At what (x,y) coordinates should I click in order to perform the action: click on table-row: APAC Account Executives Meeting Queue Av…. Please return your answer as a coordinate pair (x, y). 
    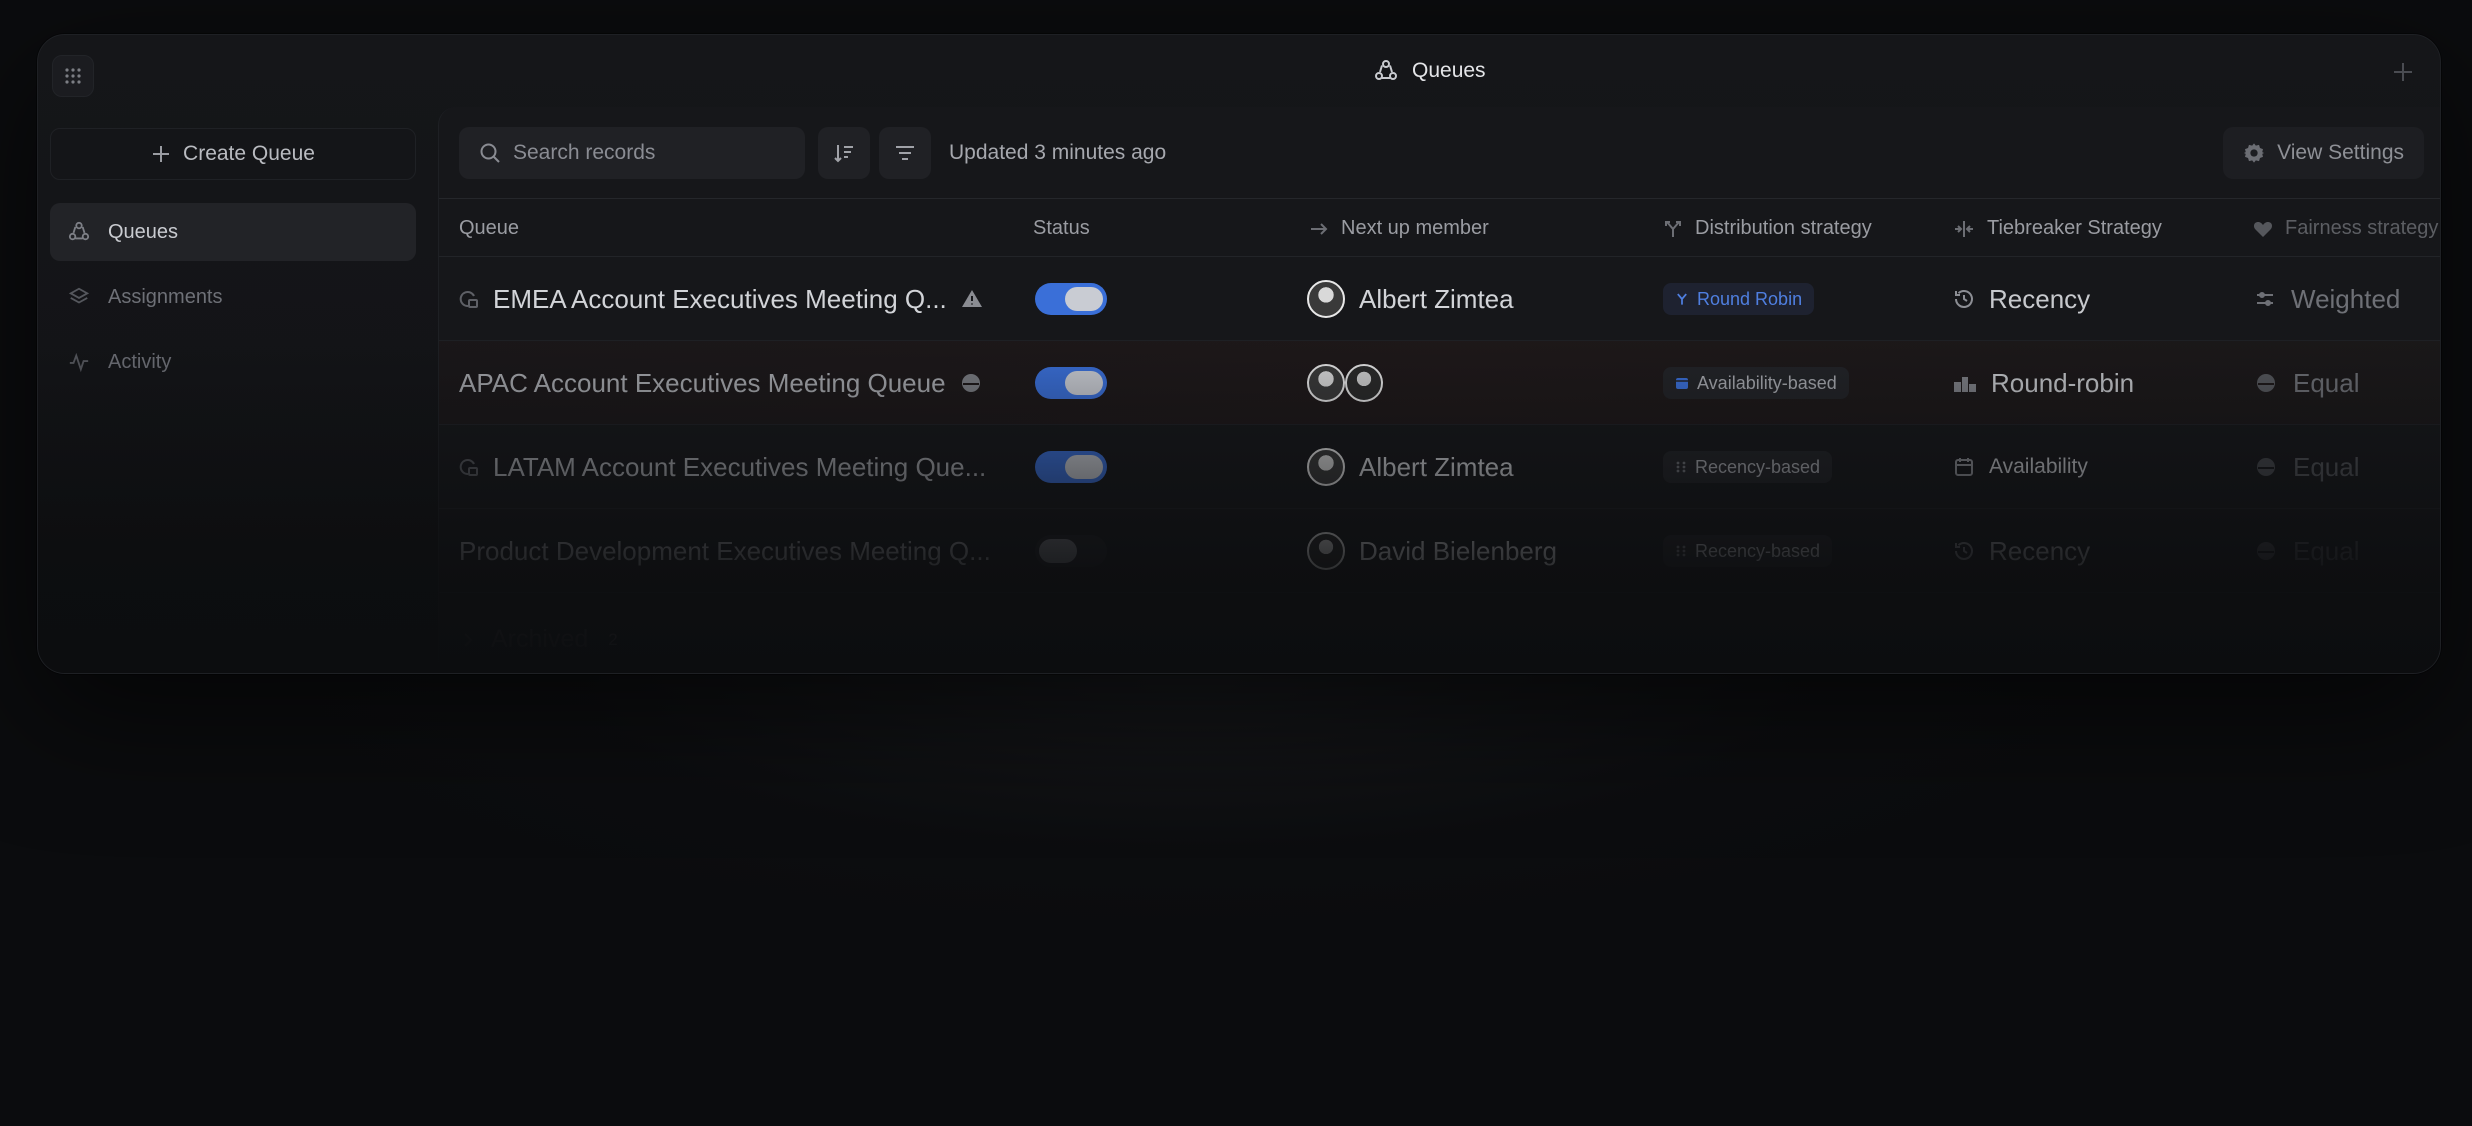
    Looking at the image, I should click on (1439, 383).